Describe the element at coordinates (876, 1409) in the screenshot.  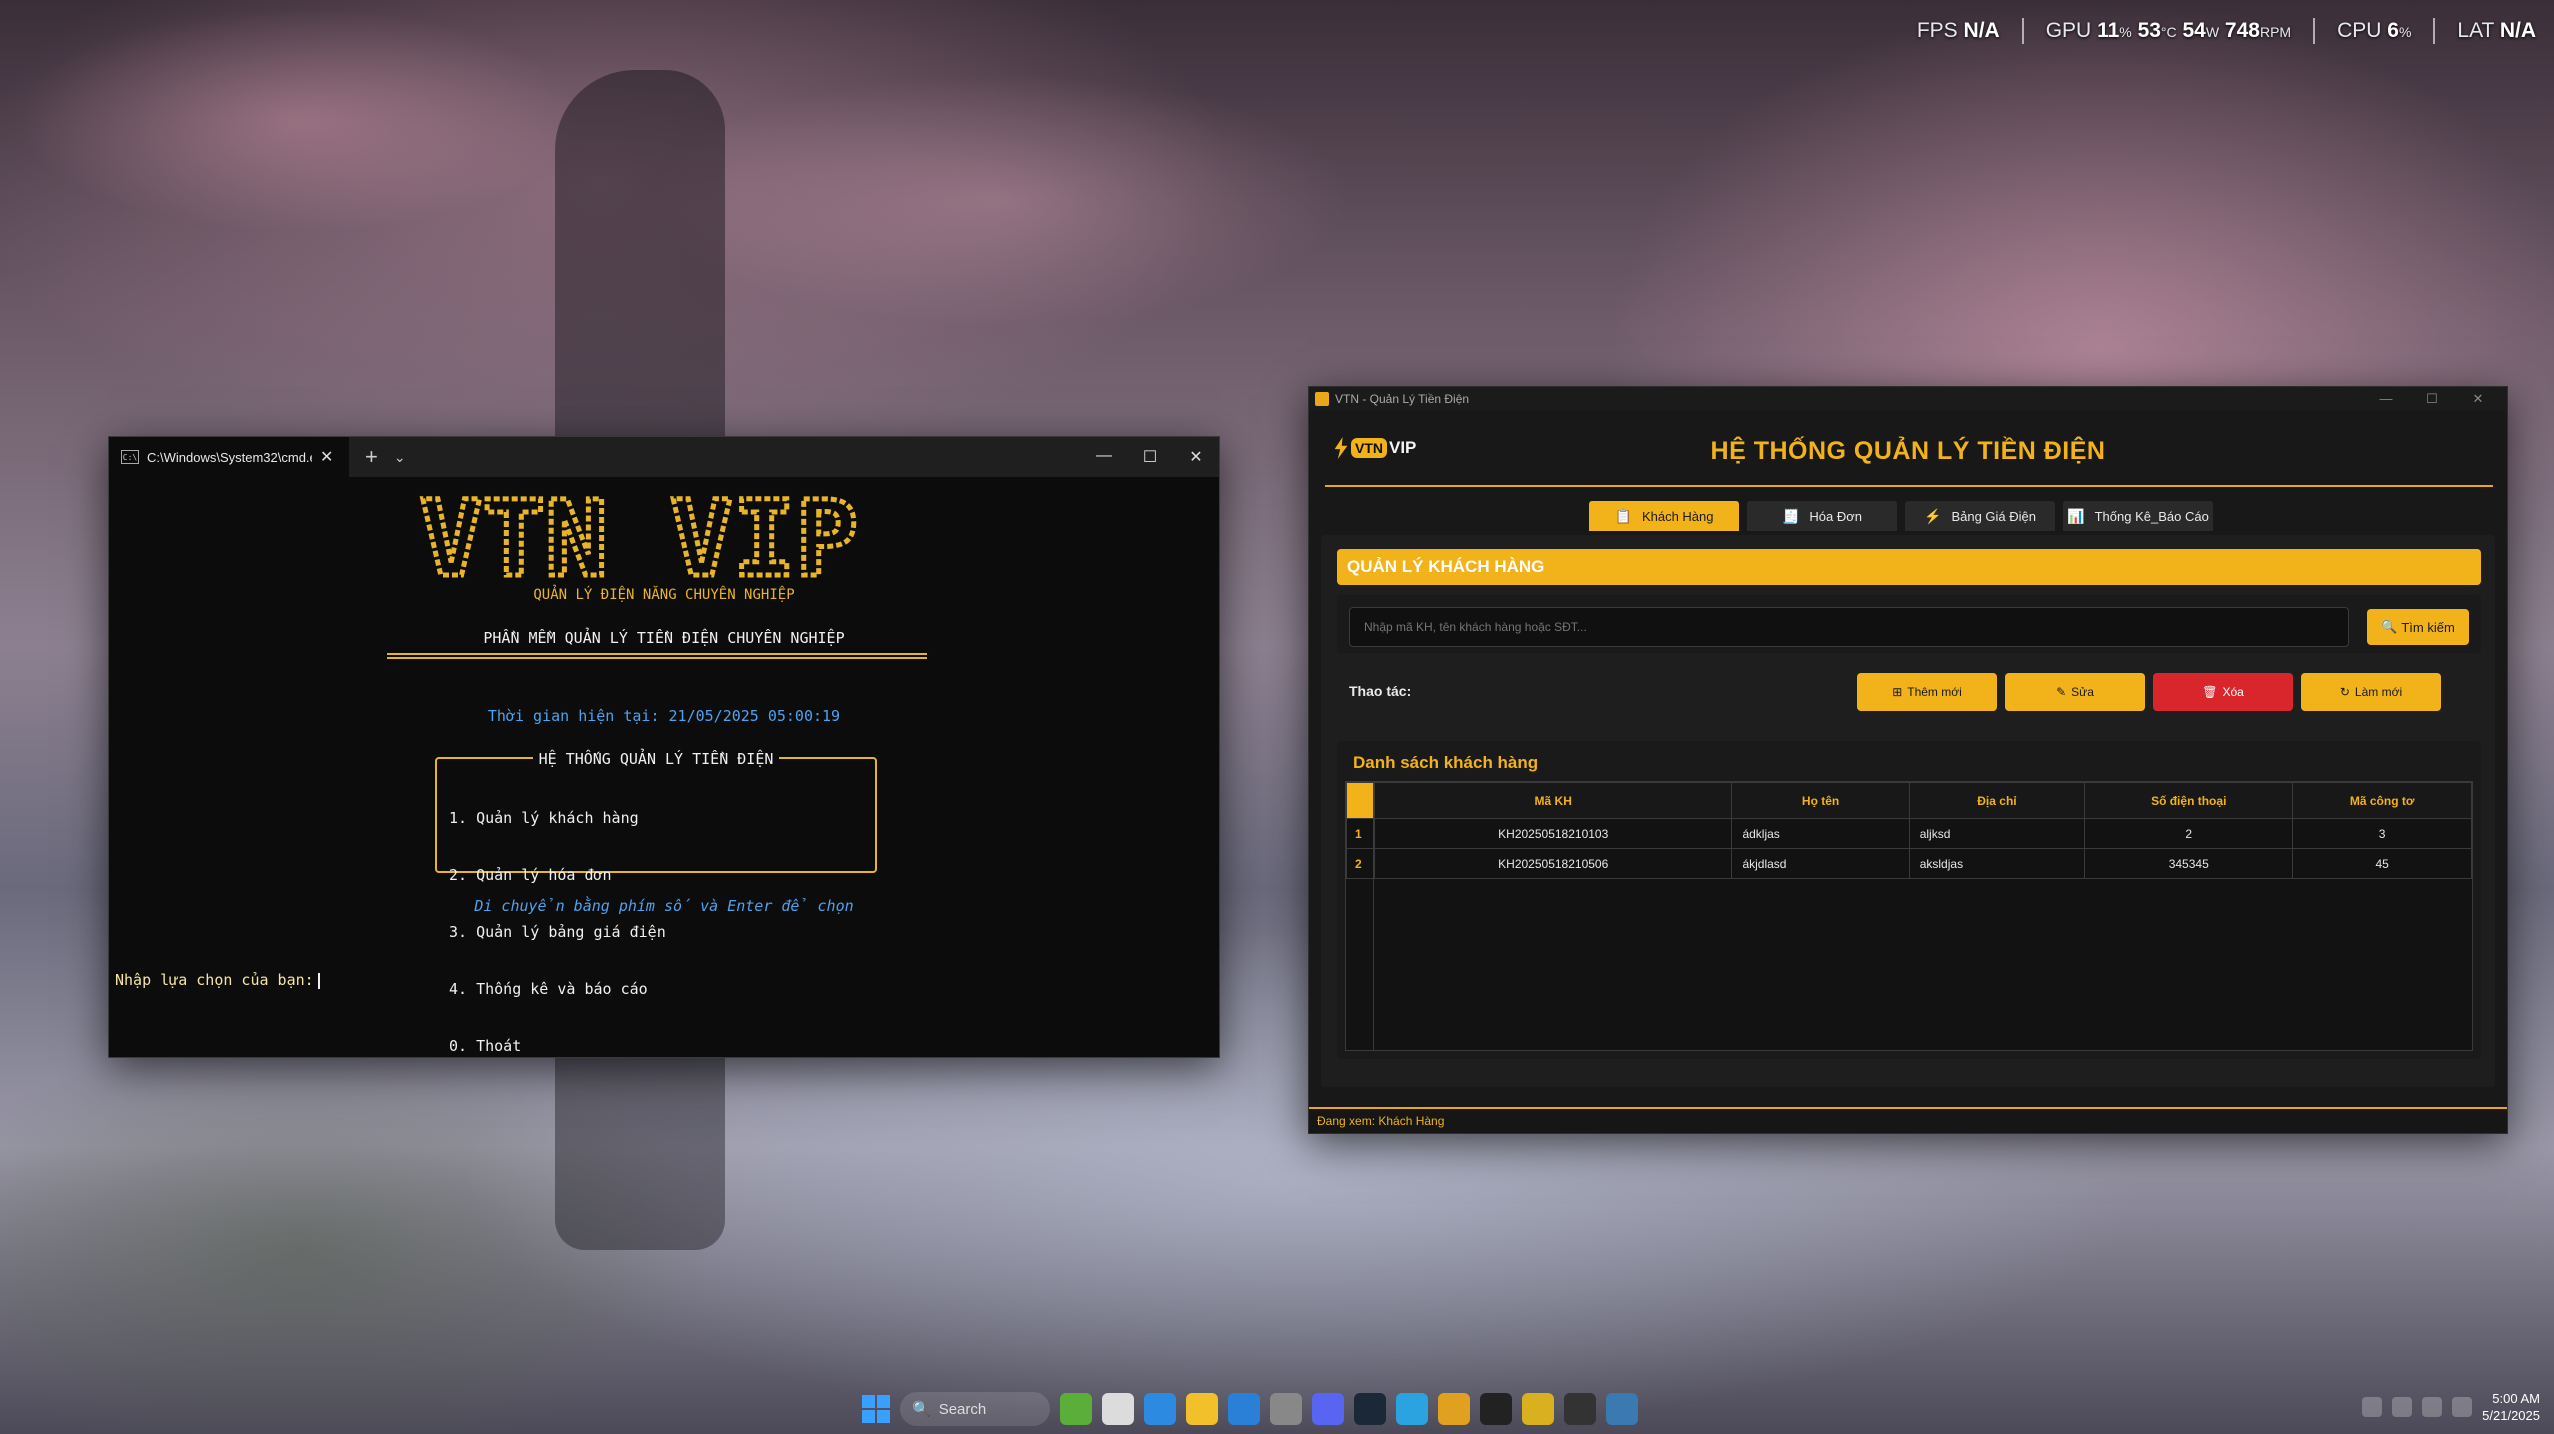
I see `start-button` at that location.